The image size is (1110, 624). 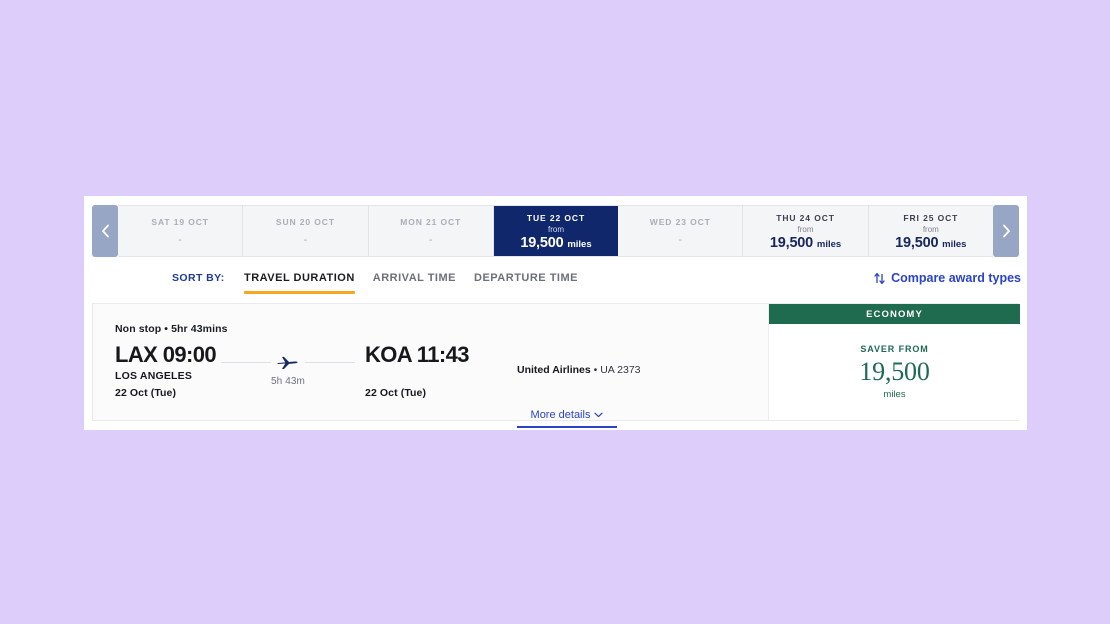 I want to click on more-details-button: More details, so click(x=567, y=418).